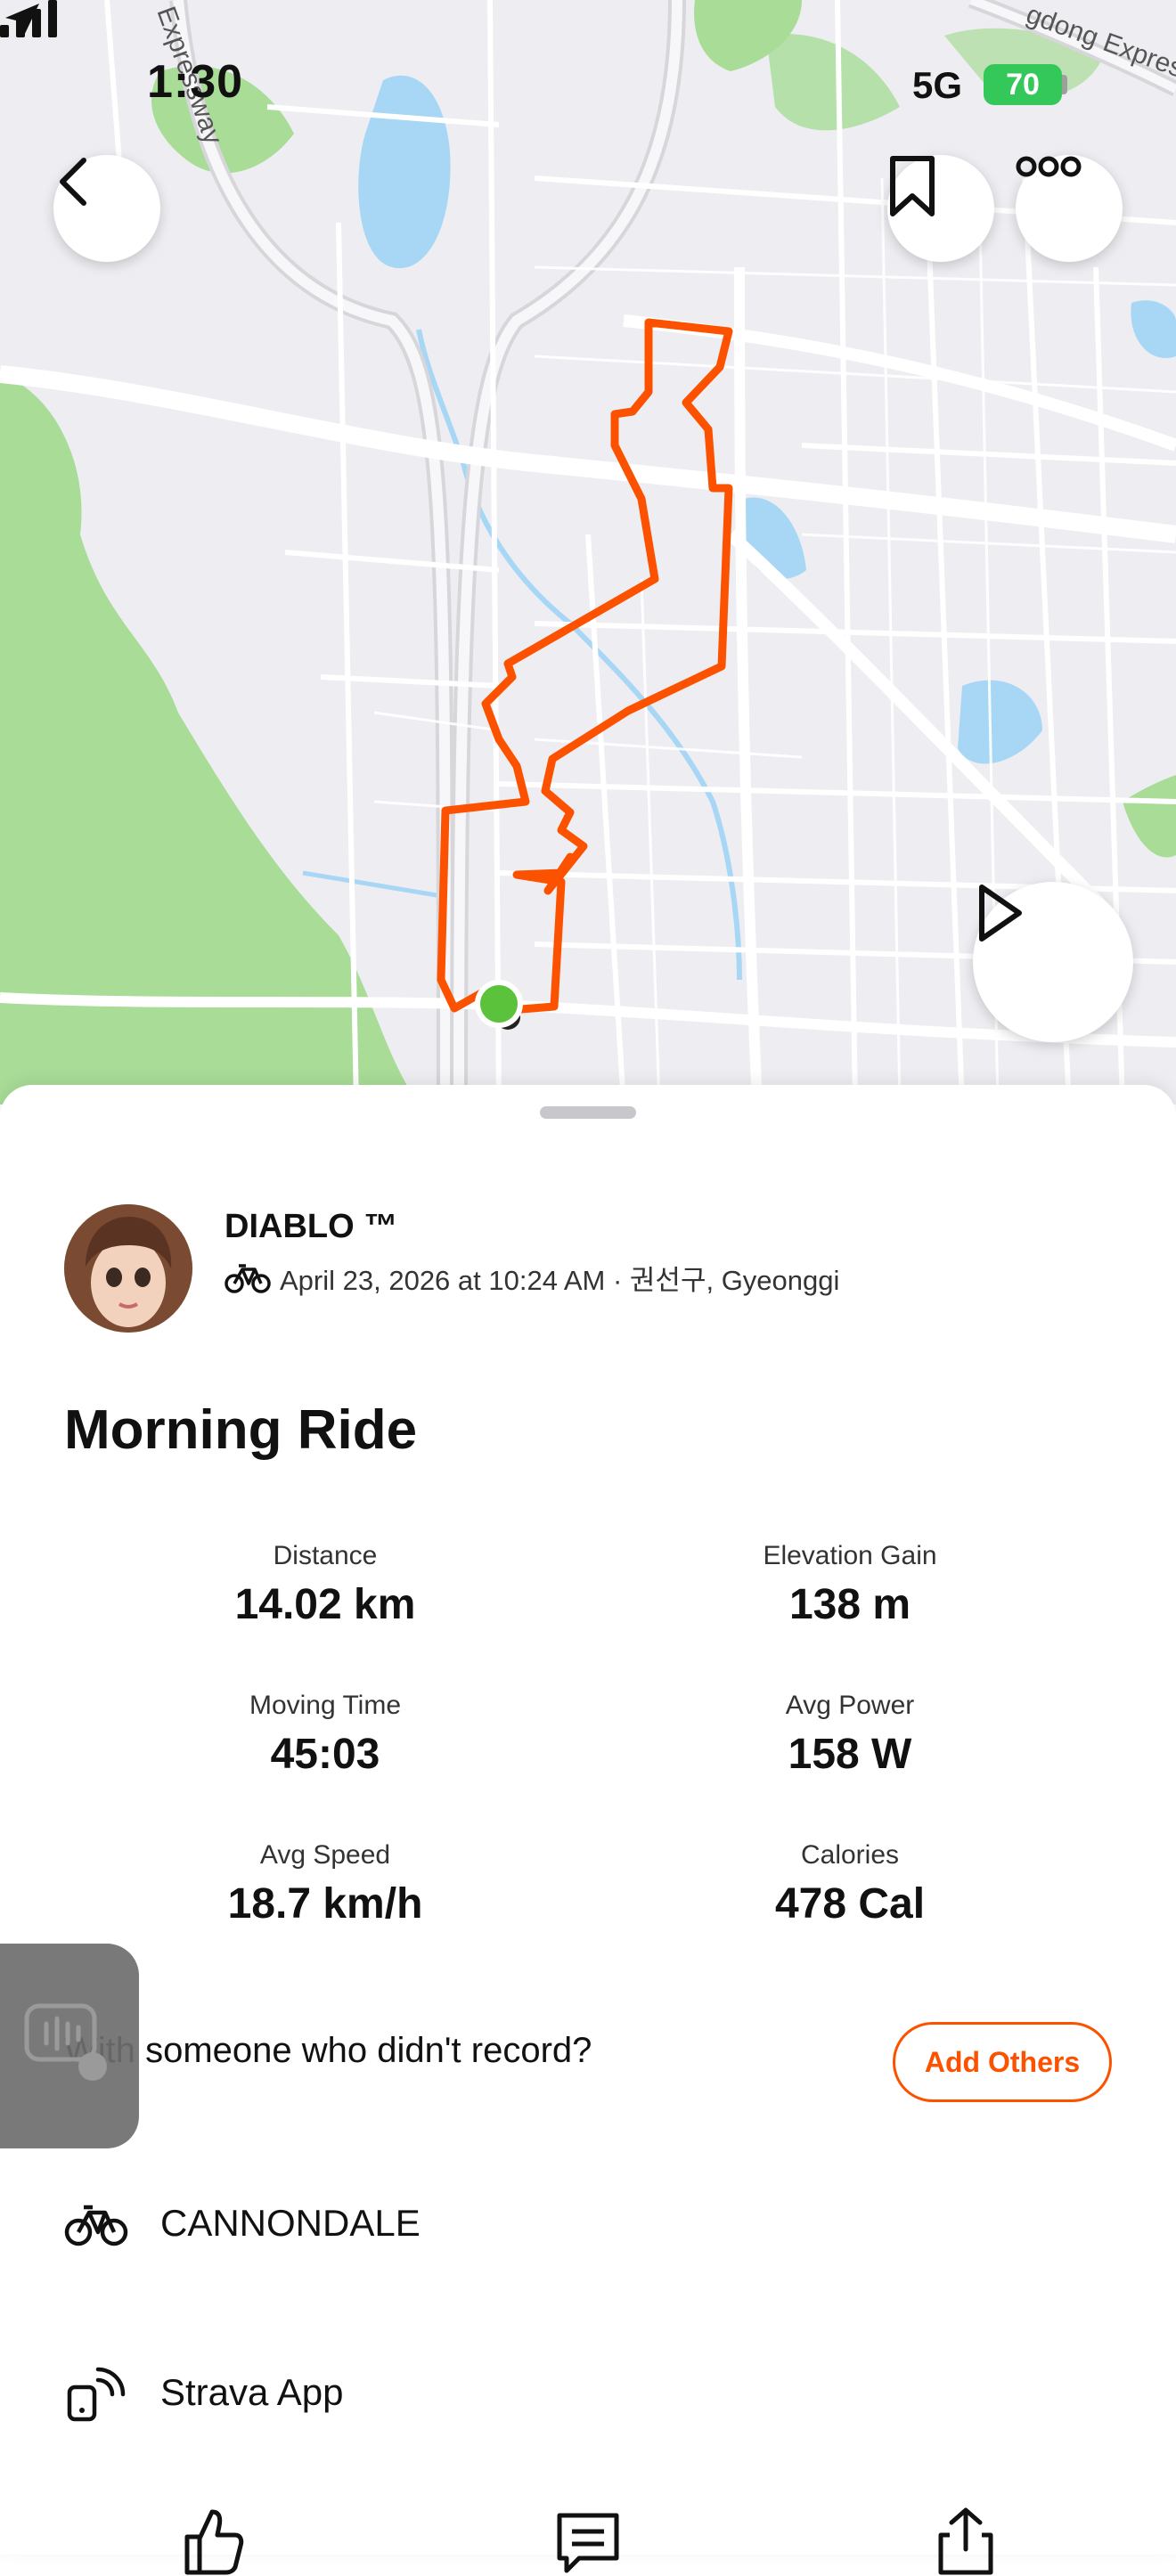 Image resolution: width=1176 pixels, height=2576 pixels. I want to click on stat-value: 478 Cal, so click(850, 1904).